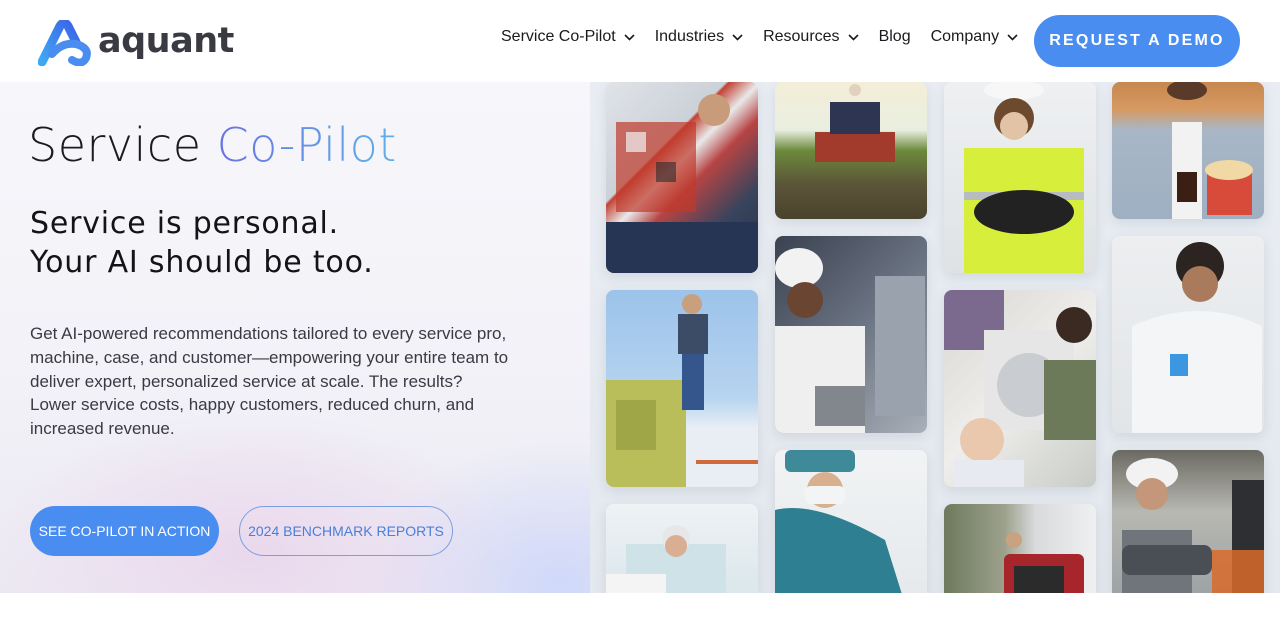 Image resolution: width=1280 pixels, height=633 pixels. What do you see at coordinates (558, 36) in the screenshot?
I see `nav-label: Service Co-Pilot` at bounding box center [558, 36].